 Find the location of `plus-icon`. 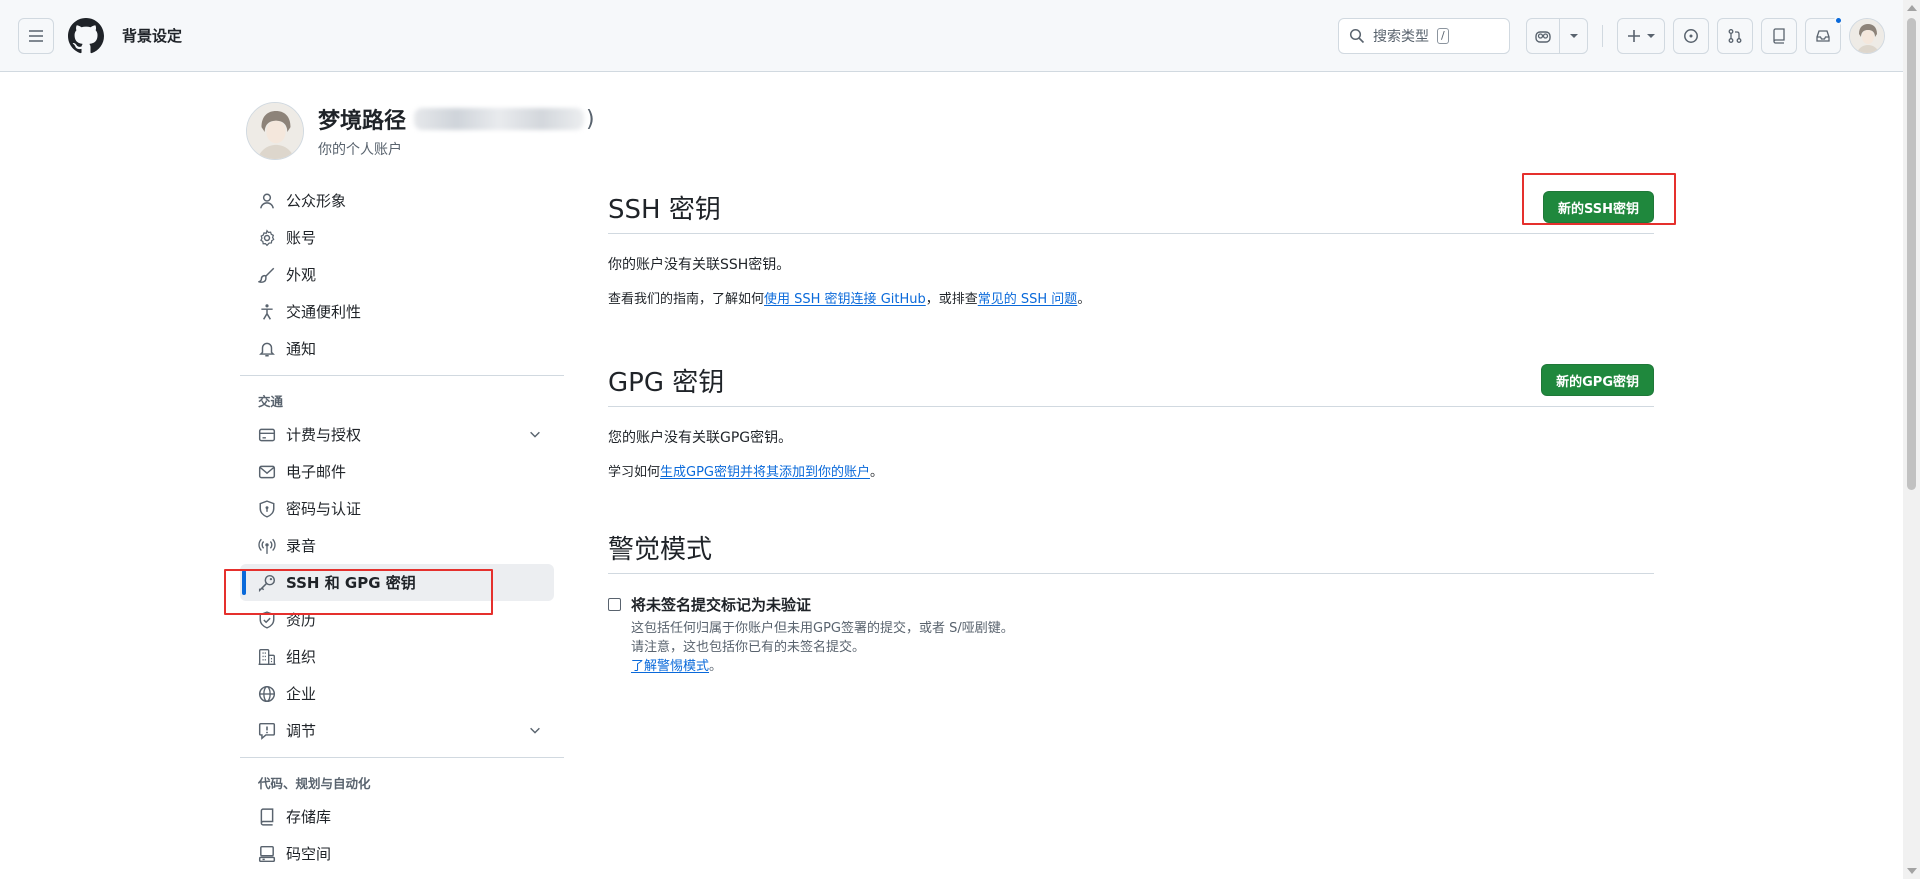

plus-icon is located at coordinates (1634, 36).